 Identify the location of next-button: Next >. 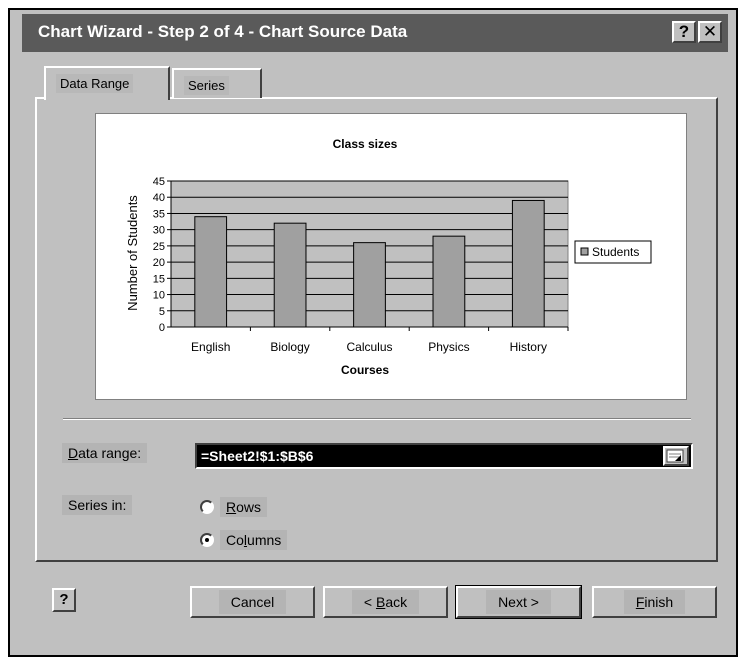
(518, 602).